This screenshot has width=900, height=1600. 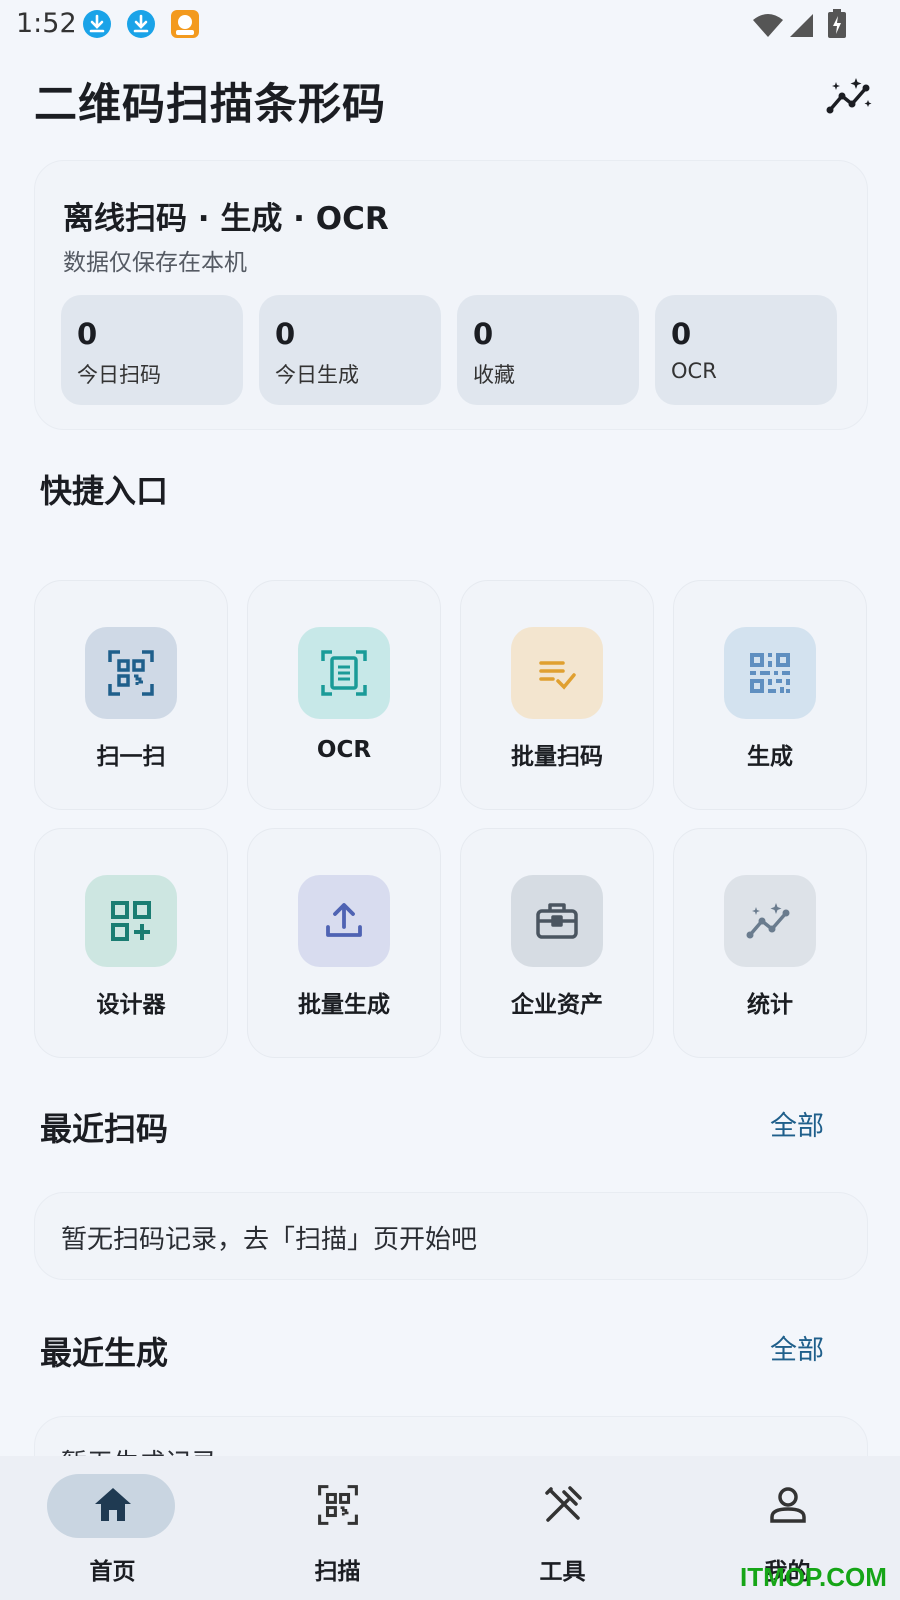 What do you see at coordinates (104, 1353) in the screenshot?
I see `recent-gen-title: 最近生成` at bounding box center [104, 1353].